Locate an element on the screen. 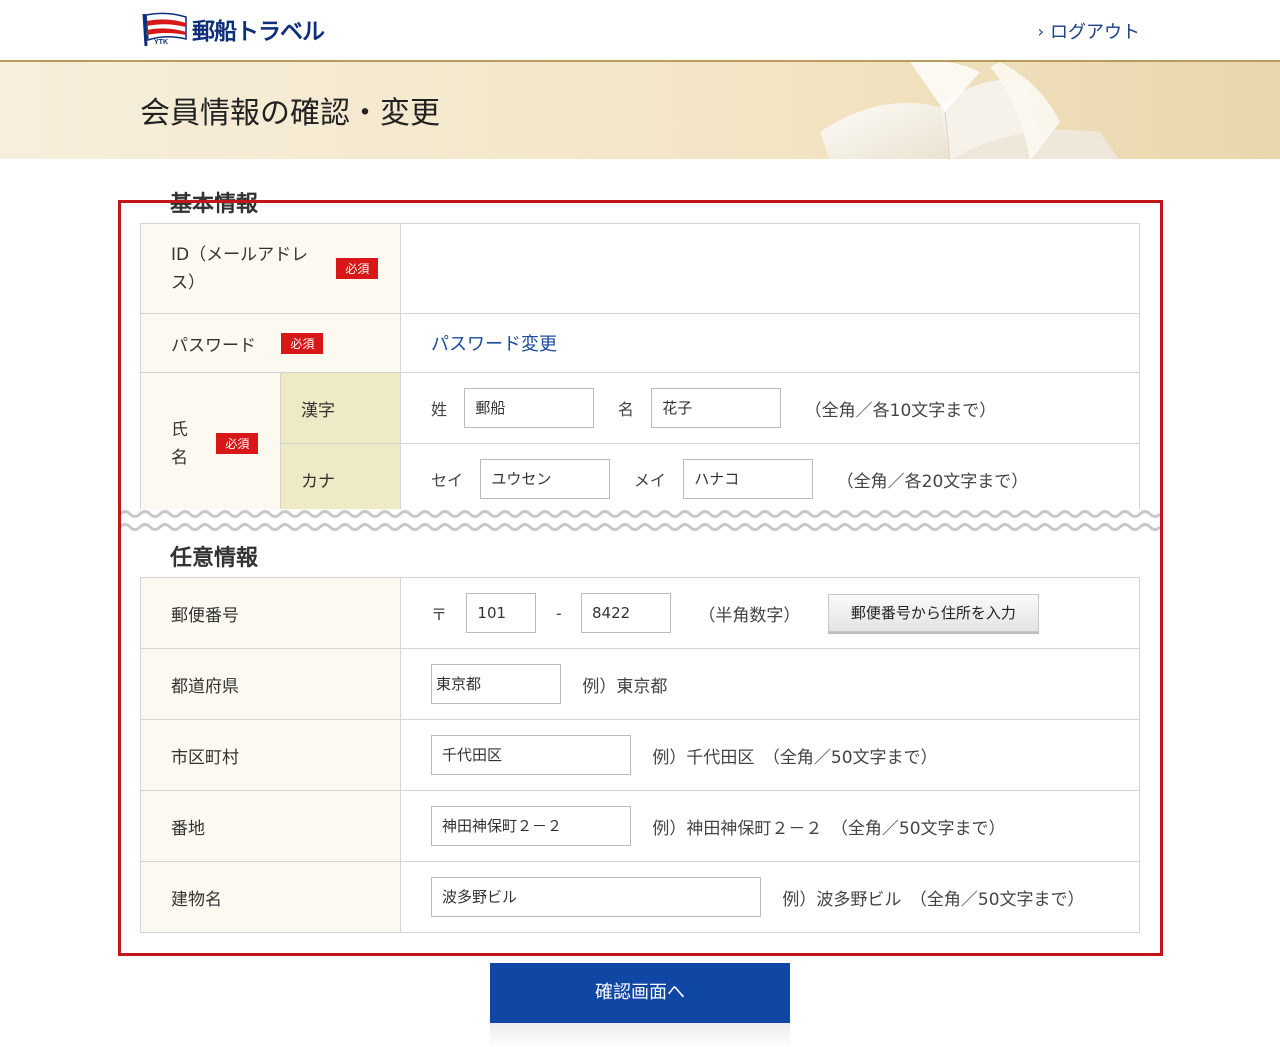  kana-mei-label: メイ is located at coordinates (649, 480).